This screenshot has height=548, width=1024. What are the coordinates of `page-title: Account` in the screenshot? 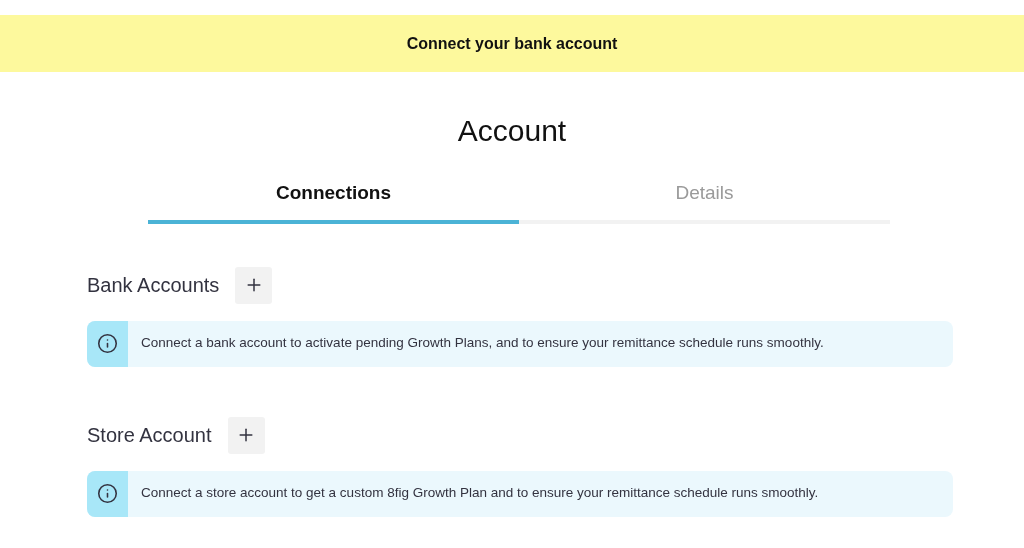 It's located at (512, 131).